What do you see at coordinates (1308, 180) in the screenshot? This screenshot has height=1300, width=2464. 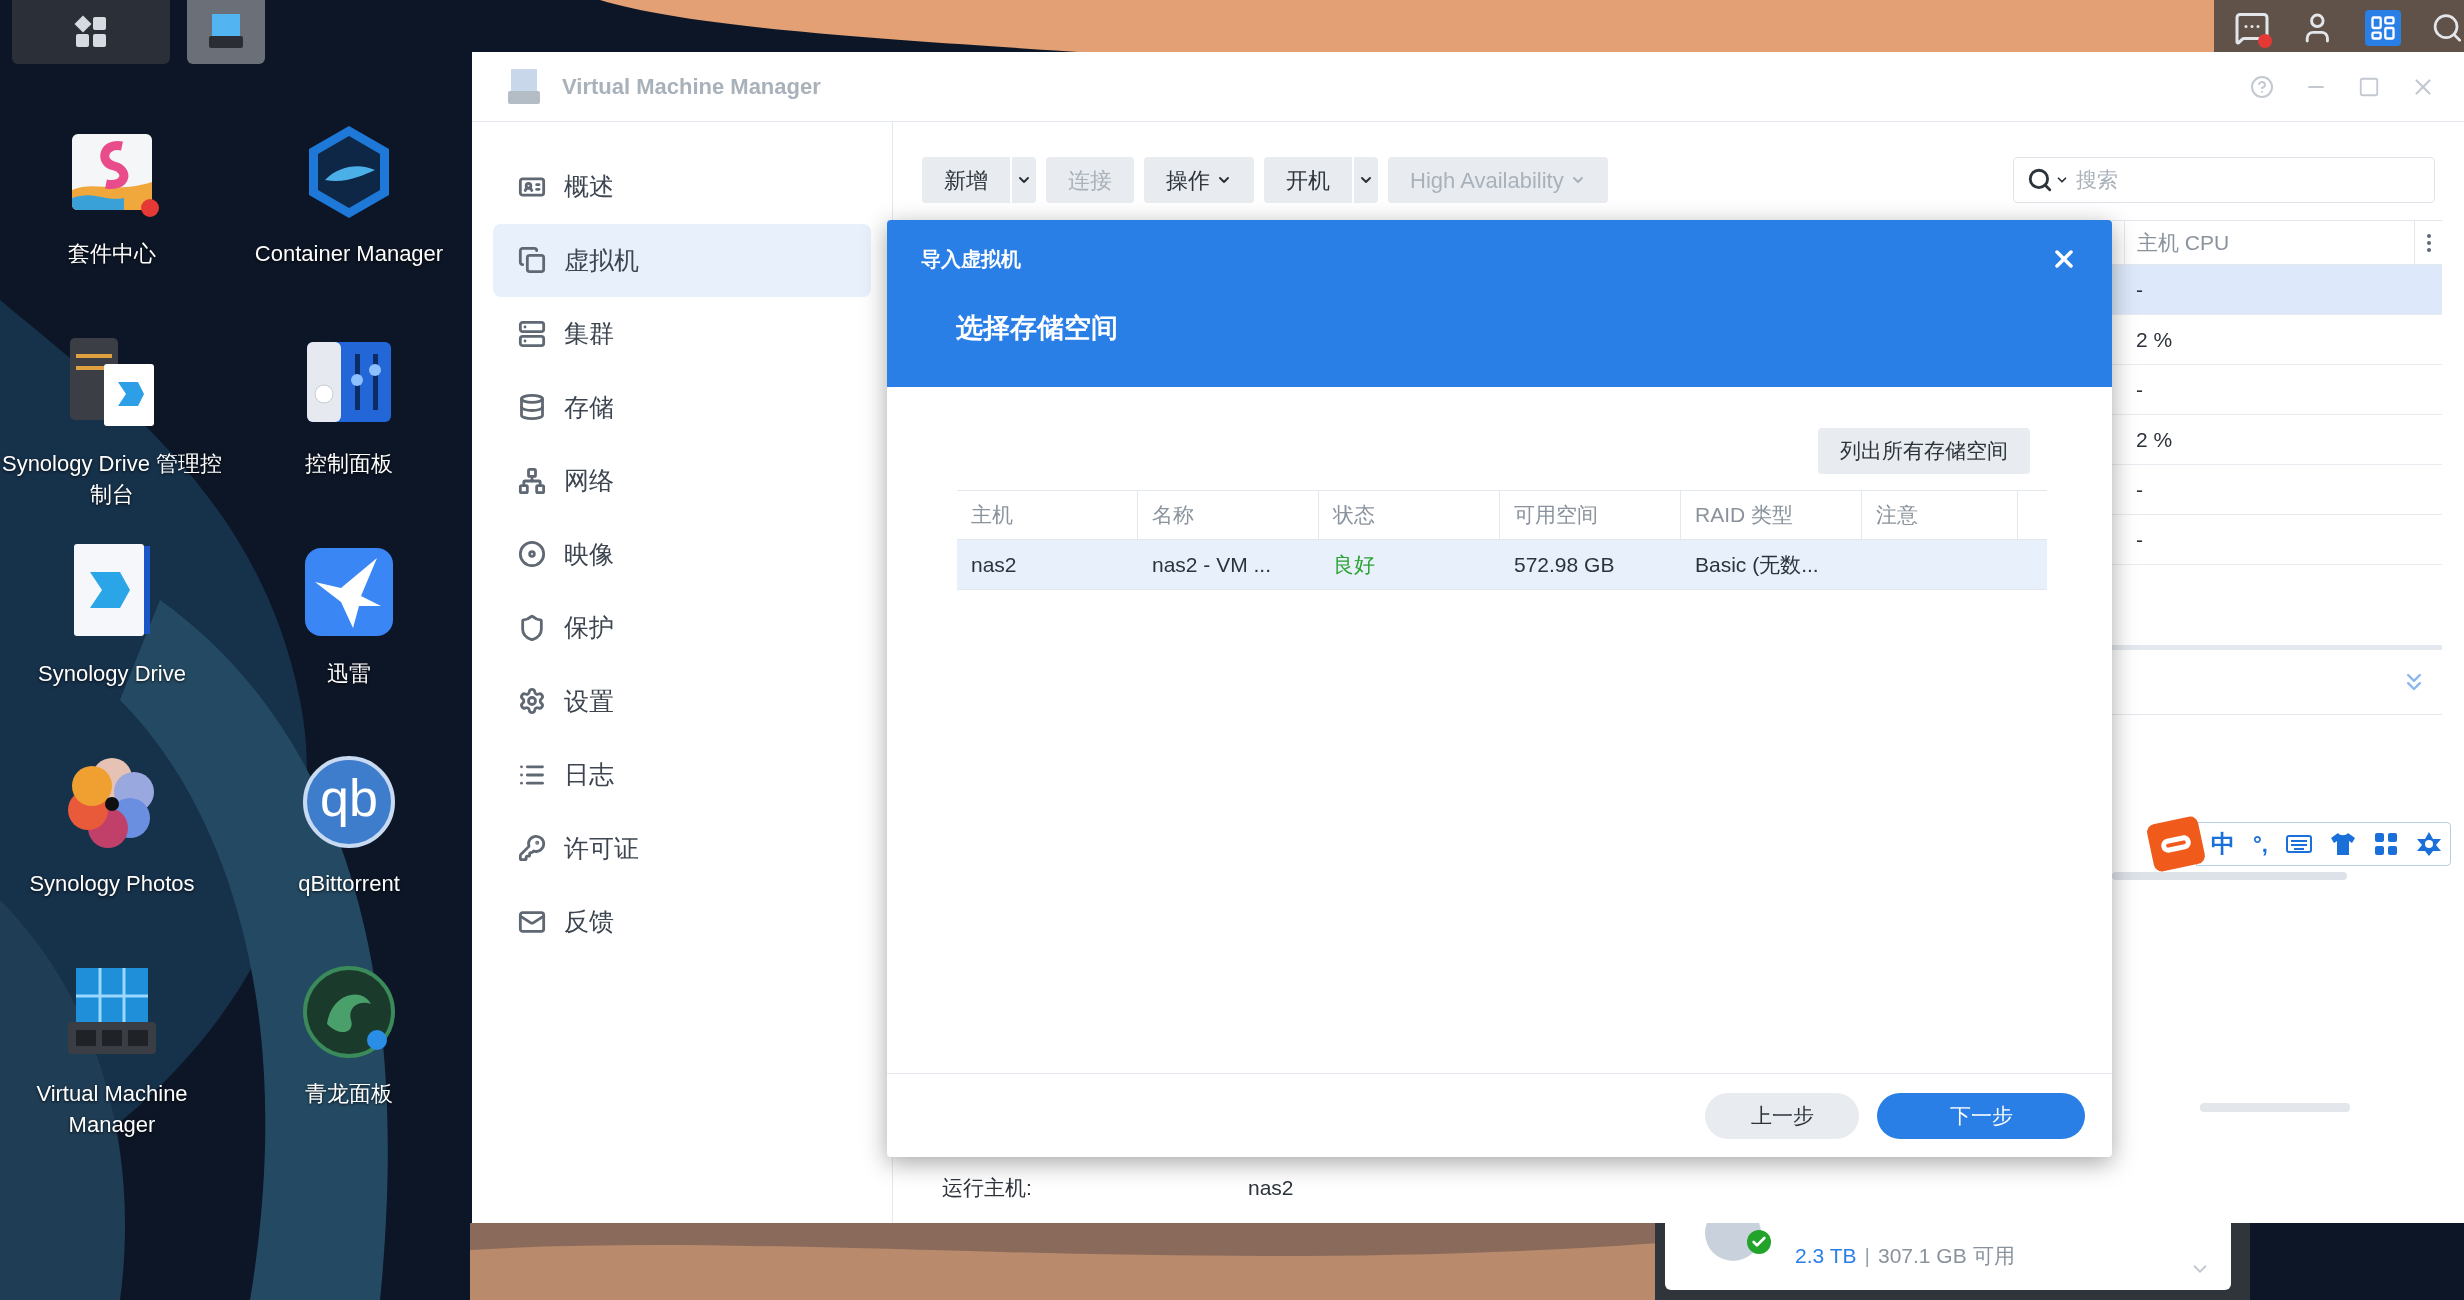 I see `toolbar-button: 开机` at bounding box center [1308, 180].